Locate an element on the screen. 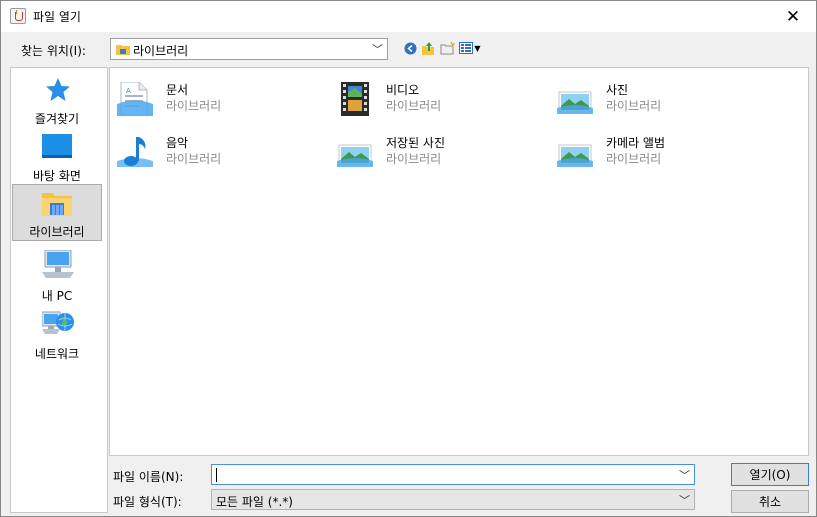 Image resolution: width=817 pixels, height=517 pixels. list-item: 사진 라이브러리 is located at coordinates (662, 100).